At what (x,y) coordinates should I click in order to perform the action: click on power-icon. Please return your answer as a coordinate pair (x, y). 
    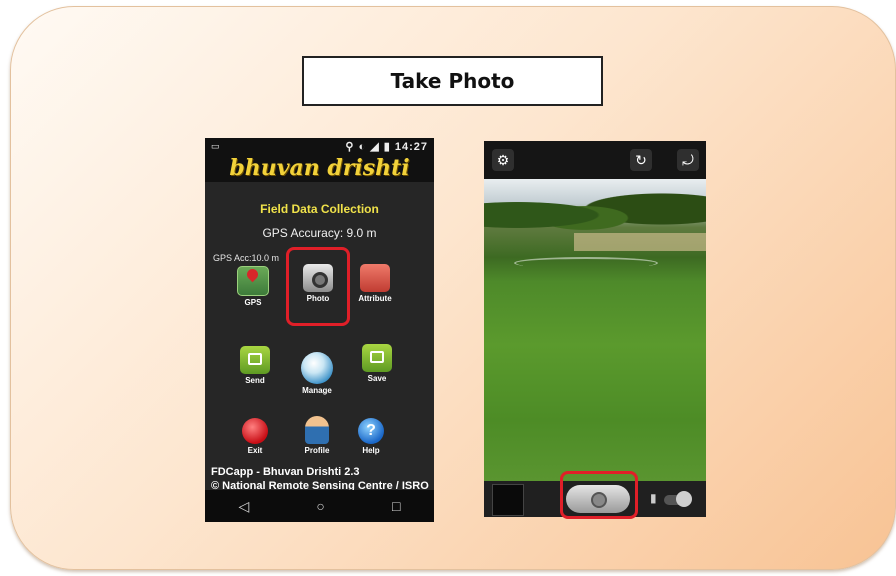
    Looking at the image, I should click on (255, 431).